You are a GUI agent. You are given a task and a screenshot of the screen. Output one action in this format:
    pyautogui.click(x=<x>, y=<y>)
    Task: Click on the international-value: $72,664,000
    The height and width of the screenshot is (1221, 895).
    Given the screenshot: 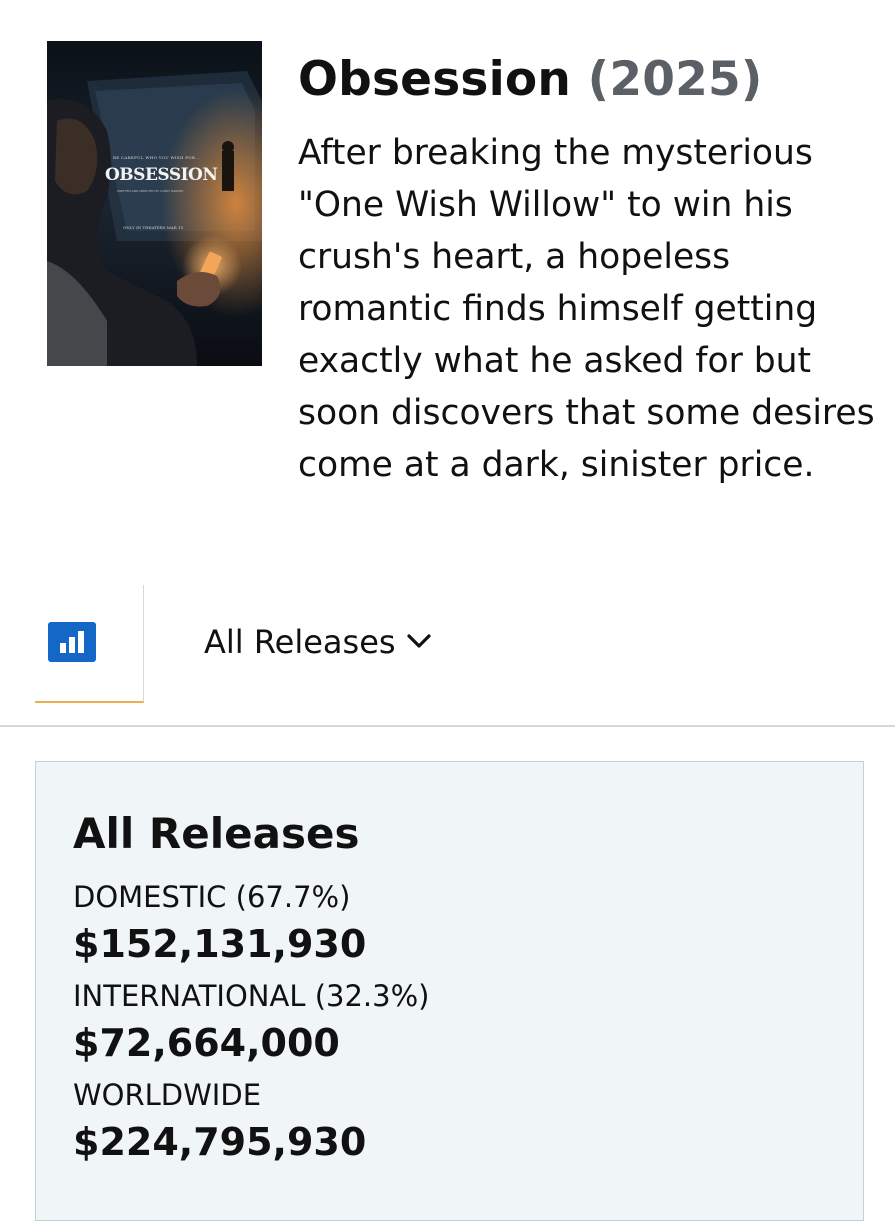 What is the action you would take?
    pyautogui.click(x=206, y=1043)
    